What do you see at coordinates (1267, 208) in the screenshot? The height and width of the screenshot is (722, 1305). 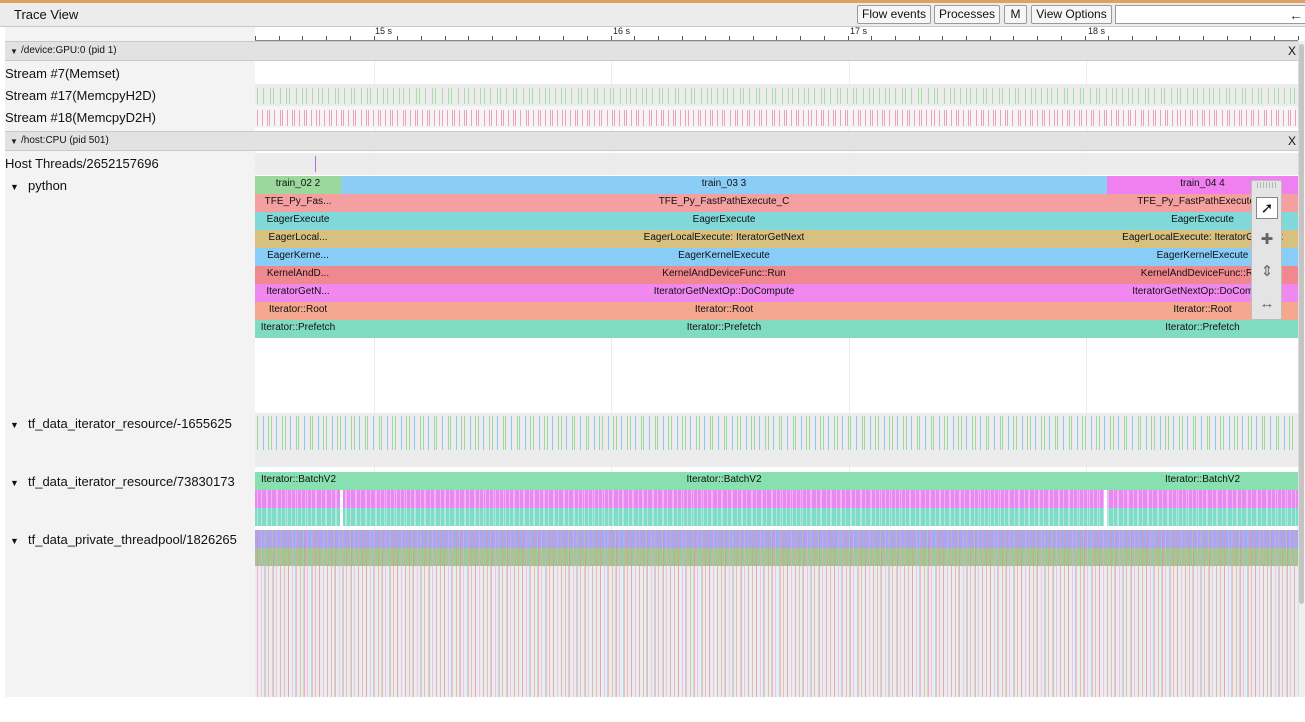 I see `select-pointer-icon: ➚` at bounding box center [1267, 208].